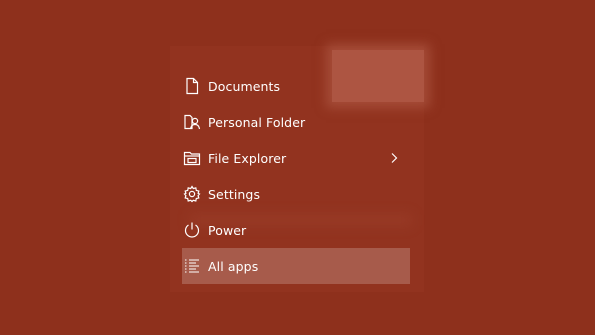 This screenshot has width=595, height=335. Describe the element at coordinates (296, 86) in the screenshot. I see `menu-item-documents: Documents` at that location.